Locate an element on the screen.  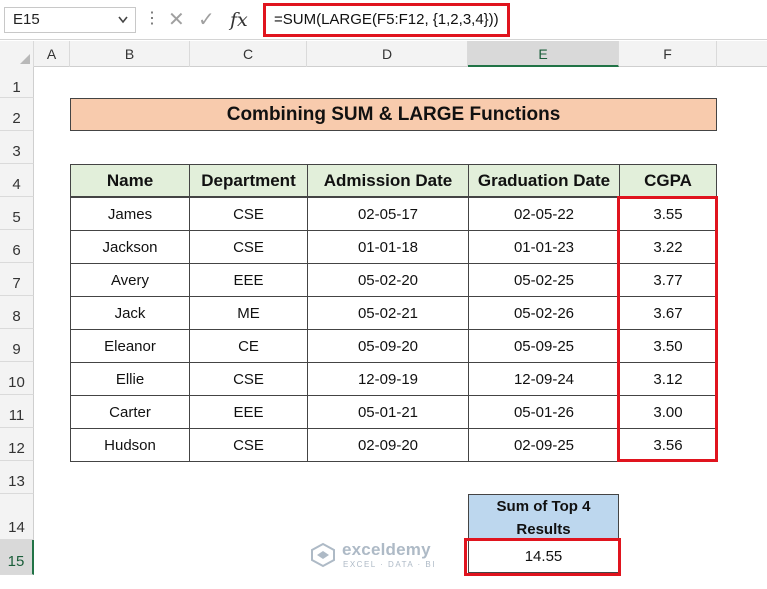
table-cell: 05-02-20 is located at coordinates (388, 280).